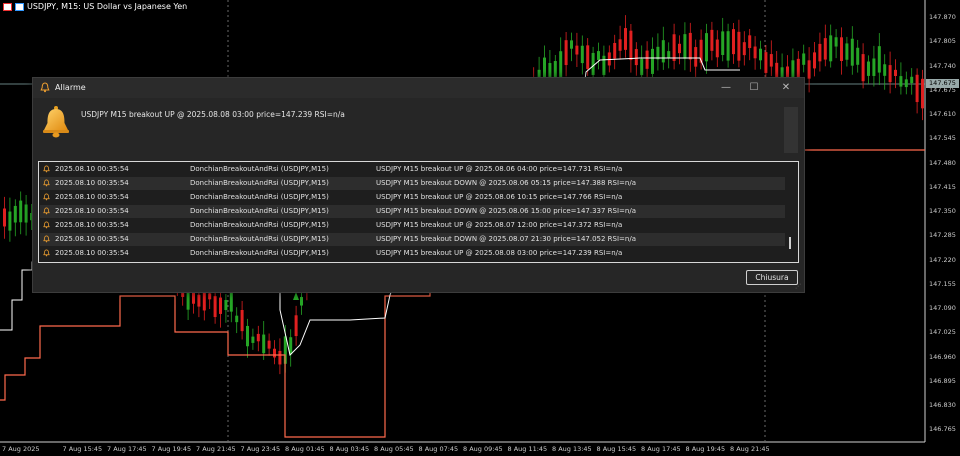  Describe the element at coordinates (527, 449) in the screenshot. I see `time-tick-label: 8 Aug 11:45` at that location.